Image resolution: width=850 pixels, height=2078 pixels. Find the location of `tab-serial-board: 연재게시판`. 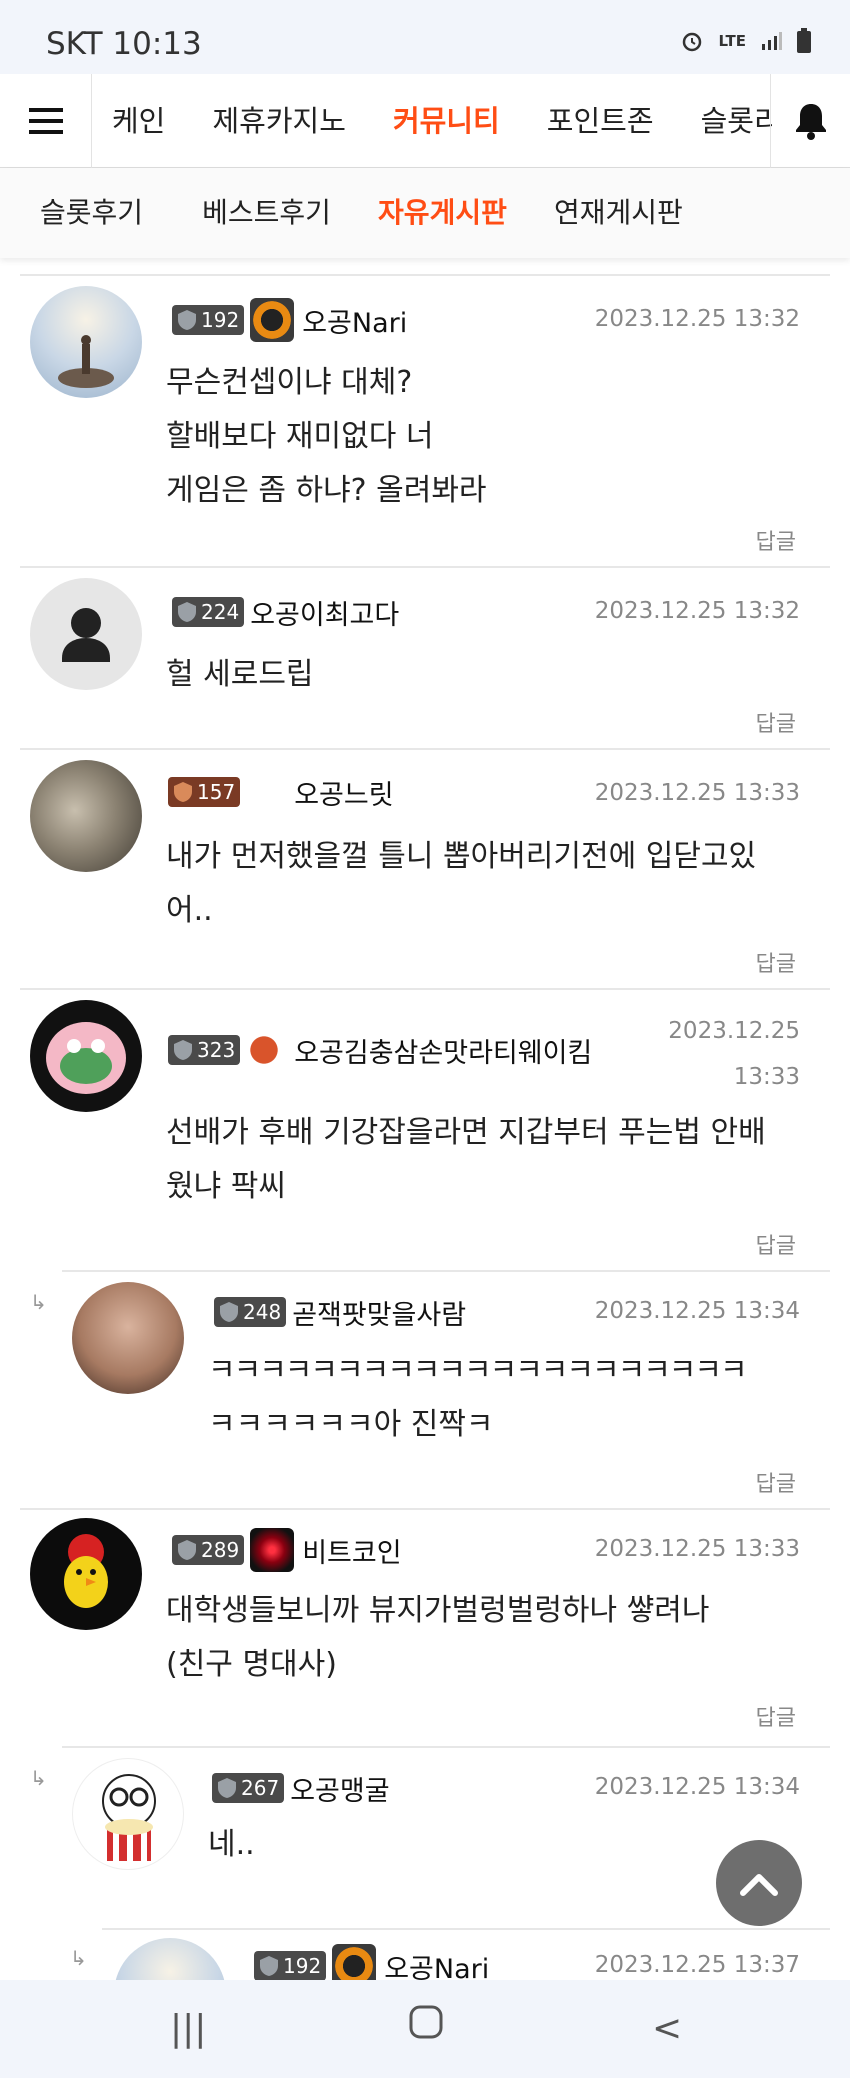

tab-serial-board: 연재게시판 is located at coordinates (618, 213).